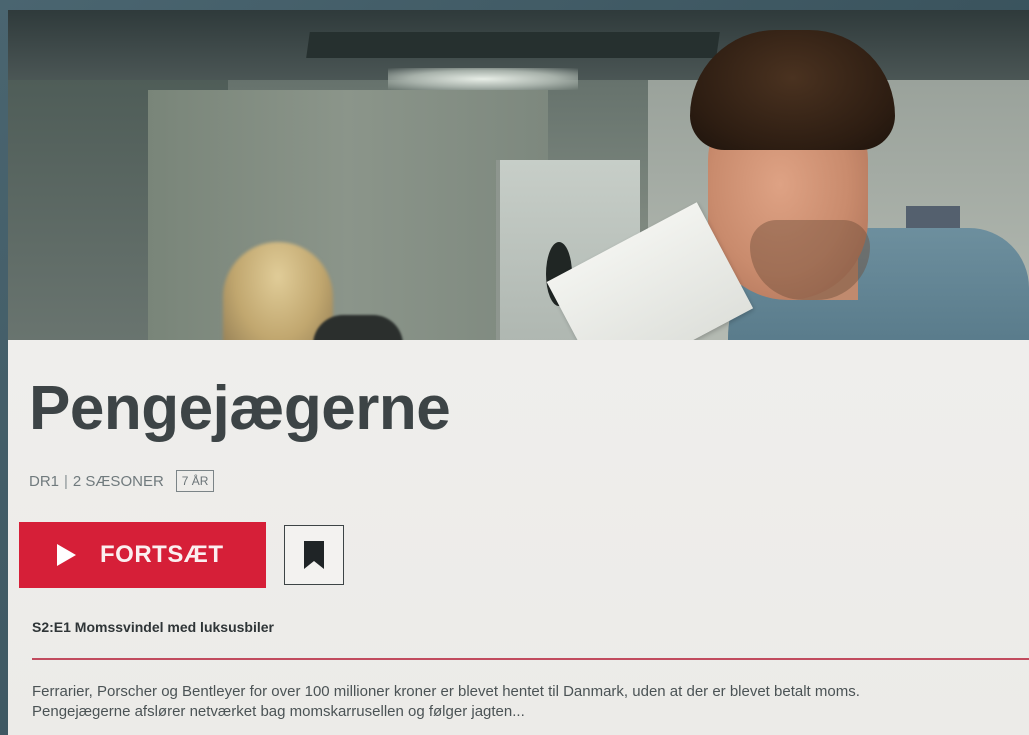  I want to click on age-rating-badge: 7 ÅR, so click(195, 481).